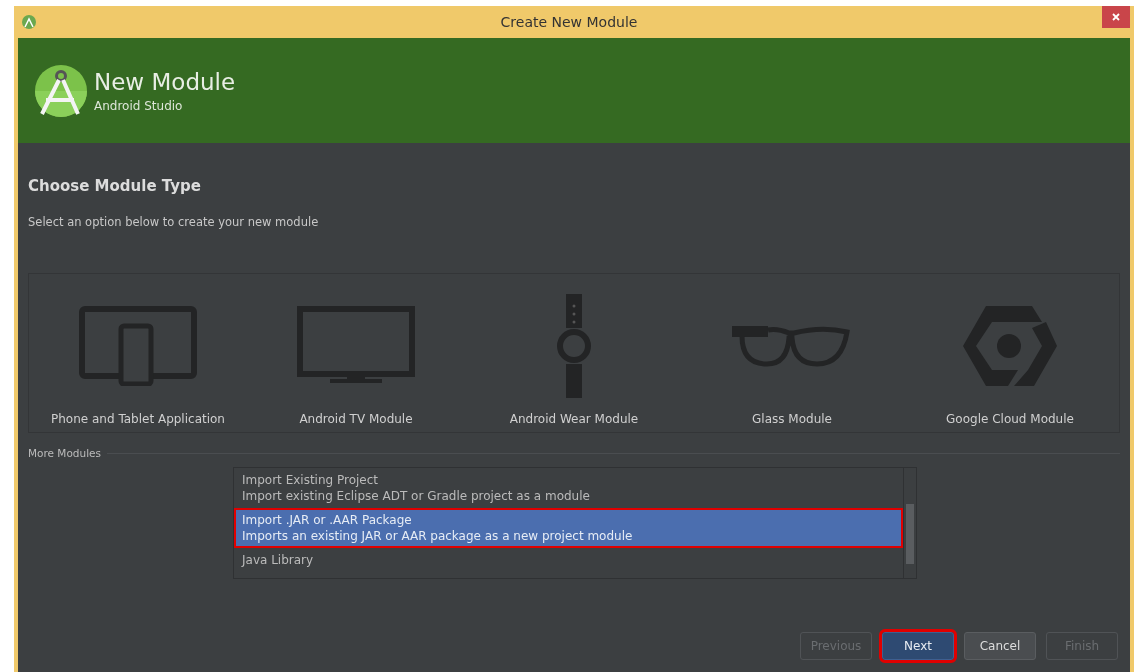 The height and width of the screenshot is (672, 1134). Describe the element at coordinates (174, 222) in the screenshot. I see `page-description: Select an option below to create your new module` at that location.